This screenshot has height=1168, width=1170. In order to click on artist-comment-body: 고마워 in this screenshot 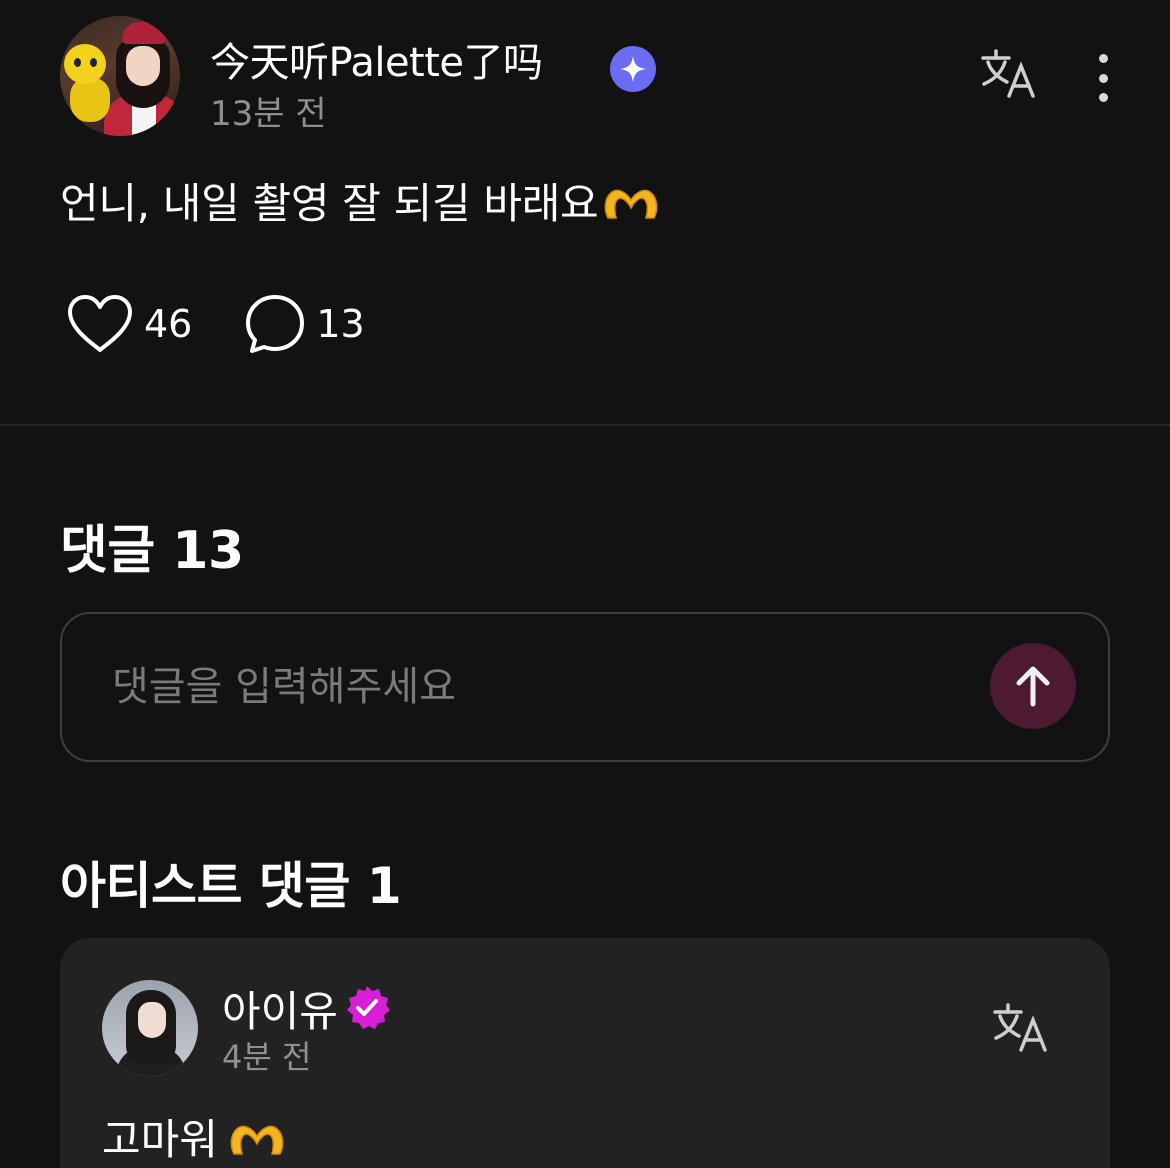, I will do `click(160, 1139)`.